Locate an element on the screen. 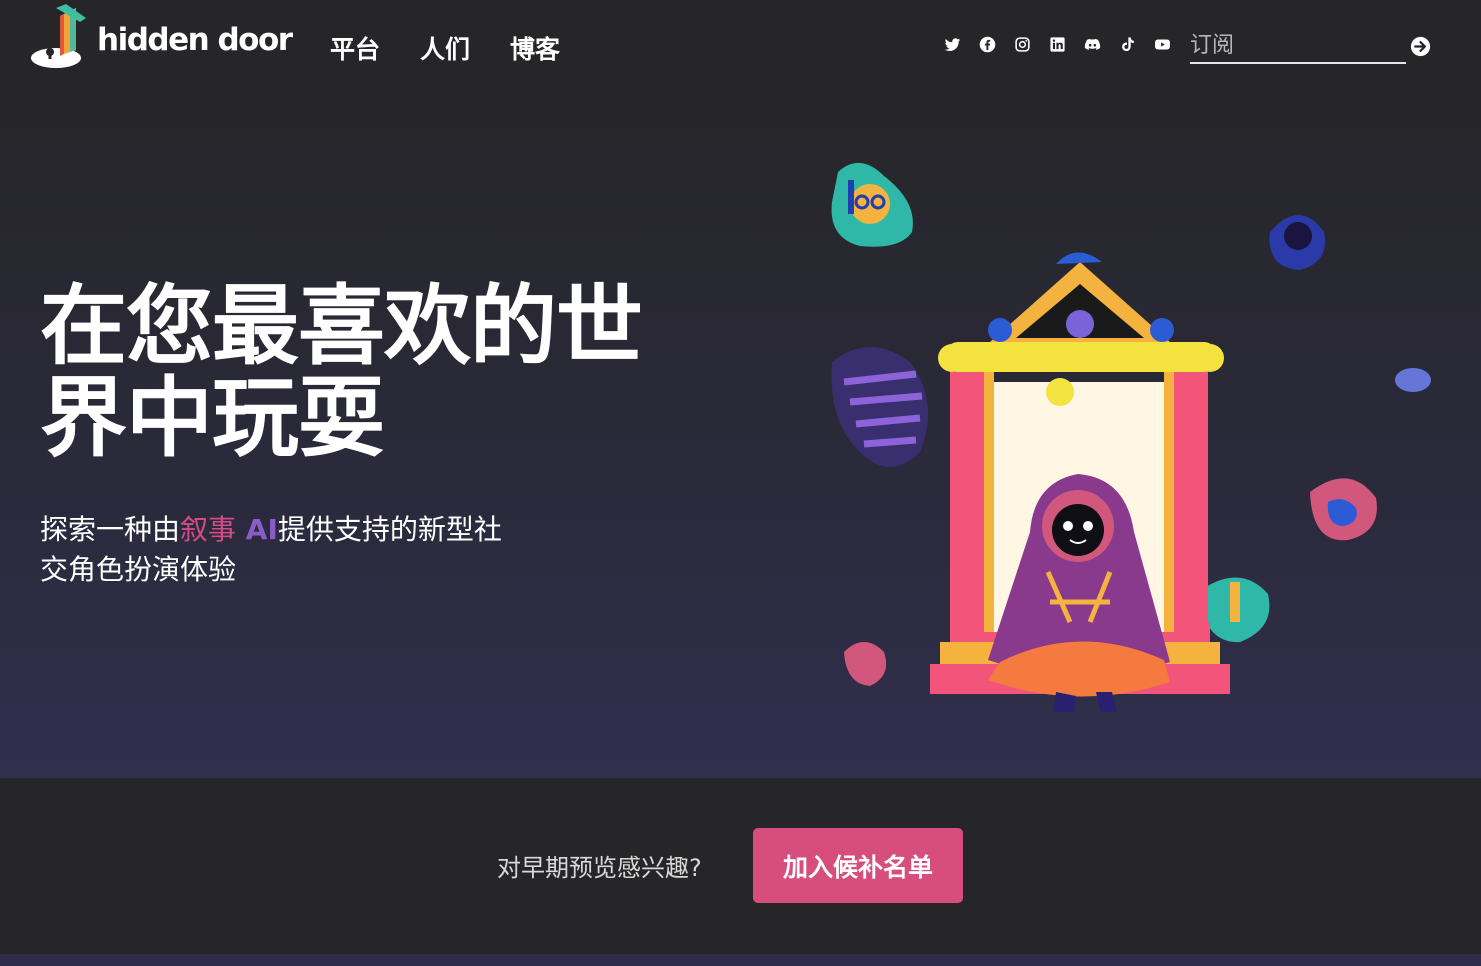 The height and width of the screenshot is (966, 1481). hero-subtitle-accent-ai: AI is located at coordinates (257, 529).